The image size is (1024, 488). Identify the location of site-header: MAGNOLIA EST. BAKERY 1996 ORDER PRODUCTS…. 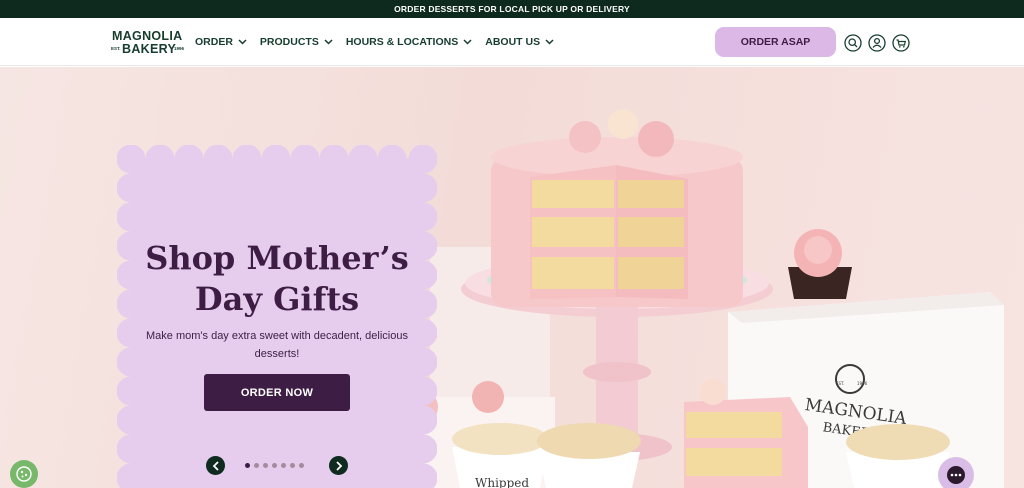
(512, 42).